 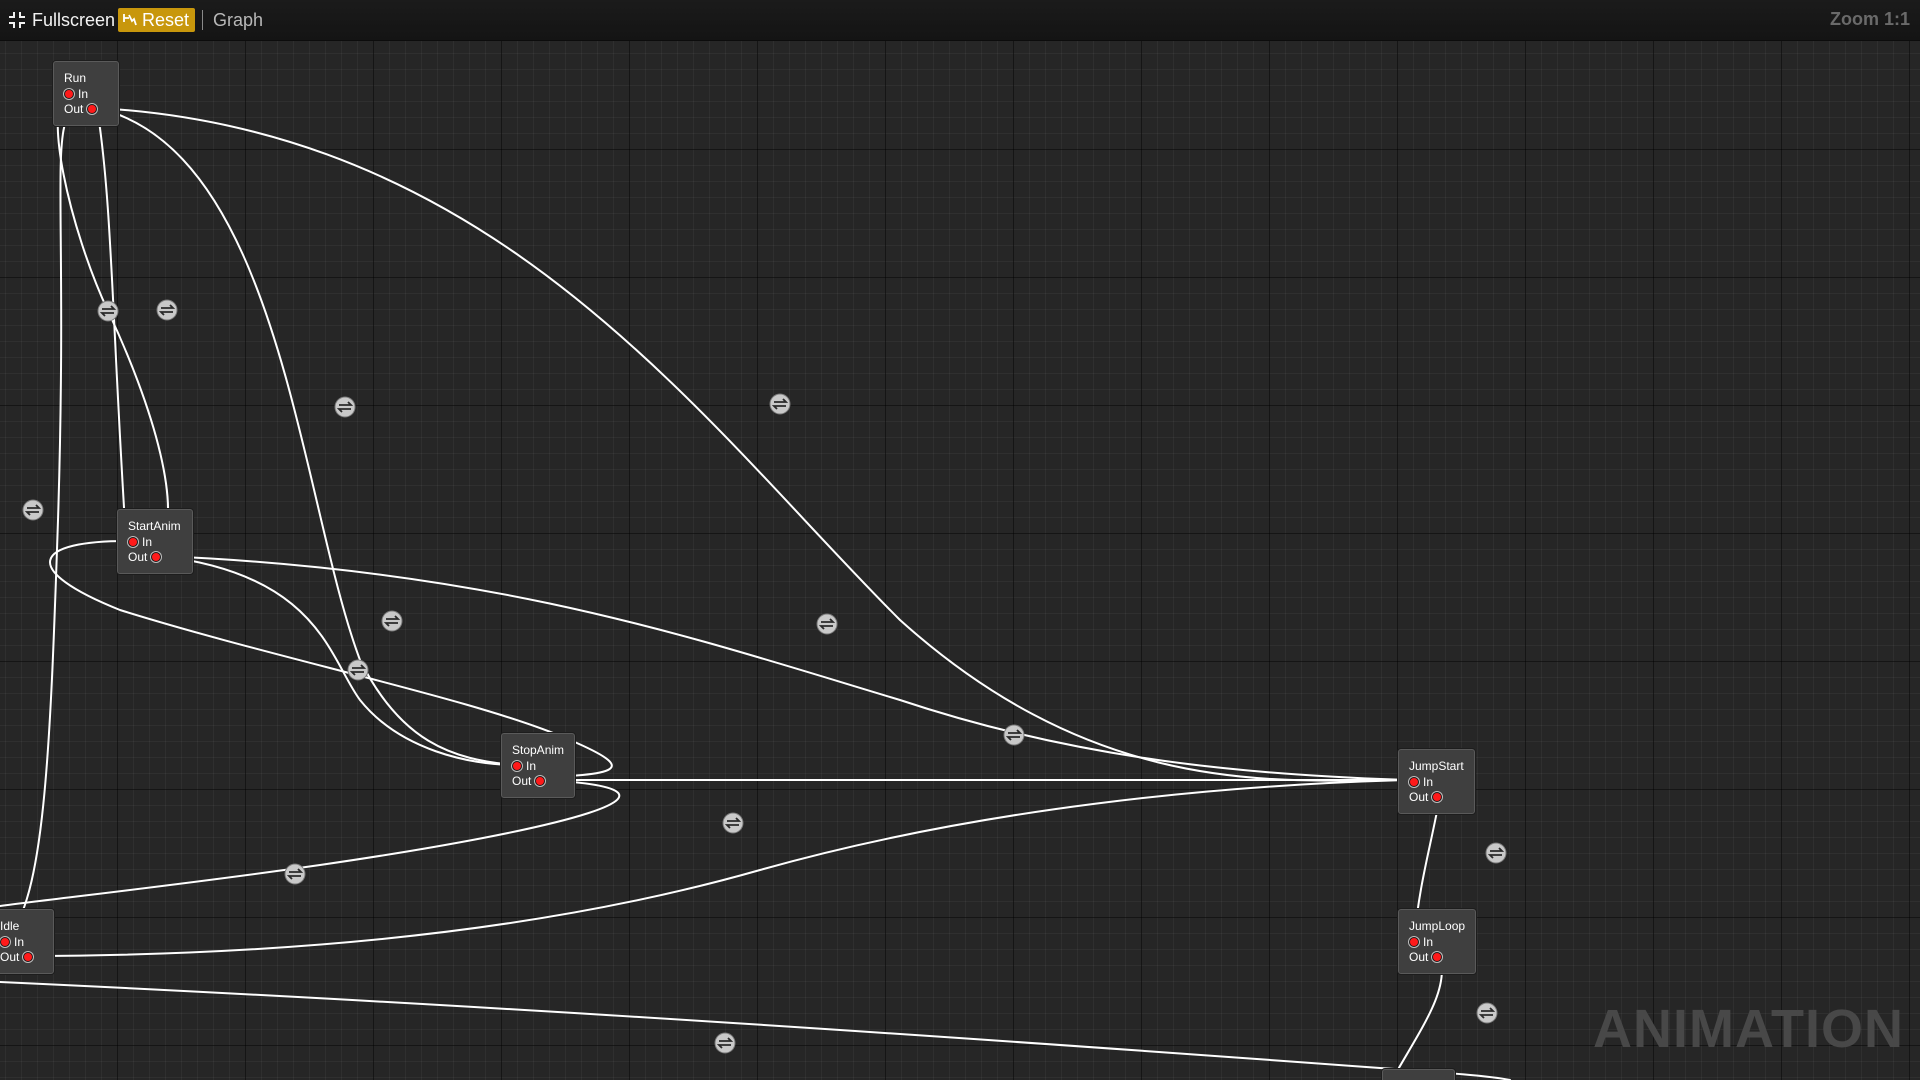 I want to click on state-node-idle: Idle In Out, so click(x=27, y=941).